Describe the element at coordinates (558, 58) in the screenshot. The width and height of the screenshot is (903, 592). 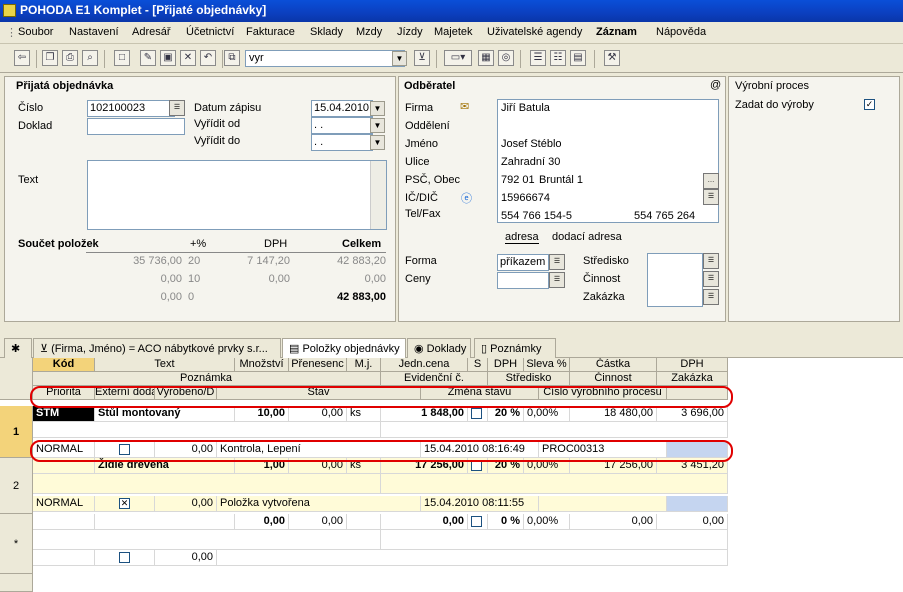
I see `report-icon: ☷` at that location.